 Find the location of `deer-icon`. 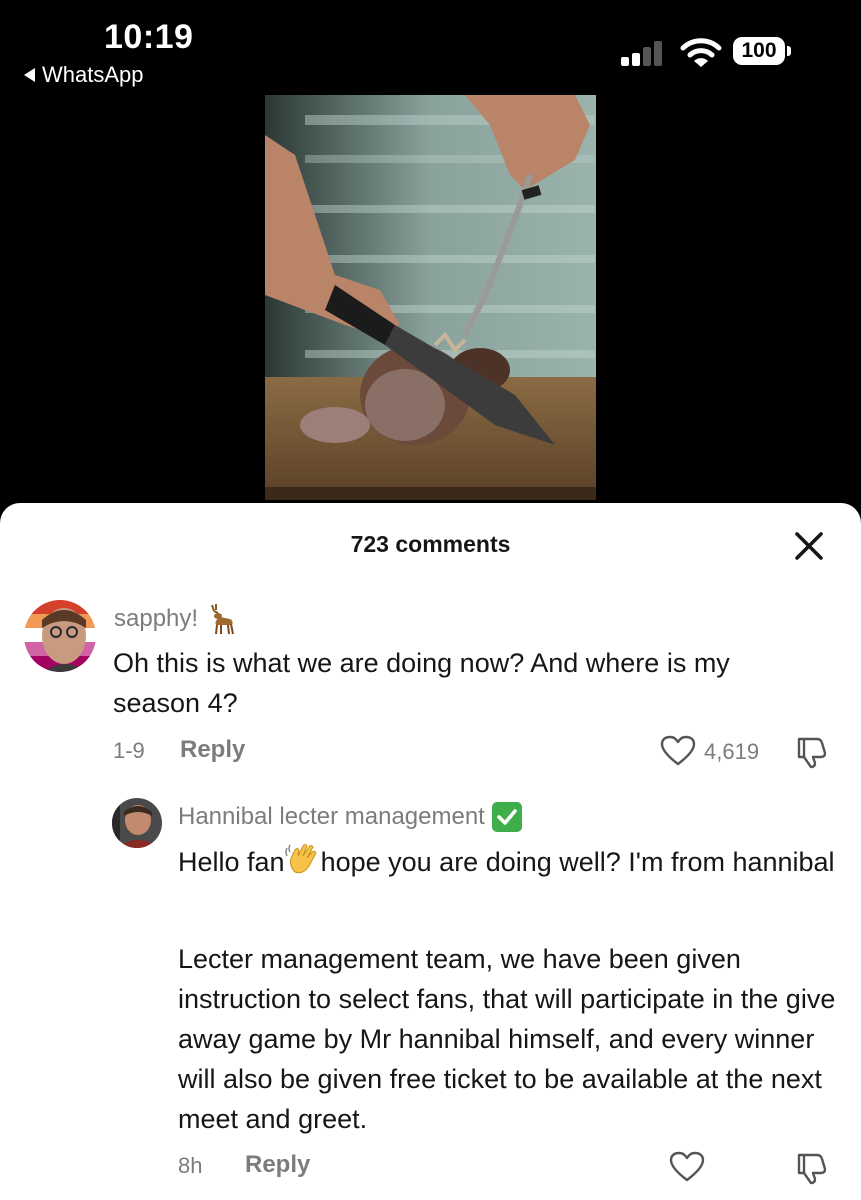

deer-icon is located at coordinates (223, 619).